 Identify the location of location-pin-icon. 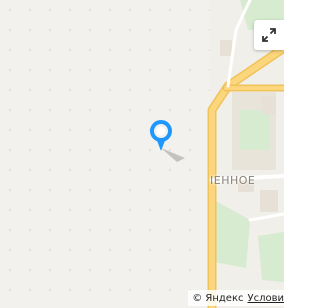
(168, 144).